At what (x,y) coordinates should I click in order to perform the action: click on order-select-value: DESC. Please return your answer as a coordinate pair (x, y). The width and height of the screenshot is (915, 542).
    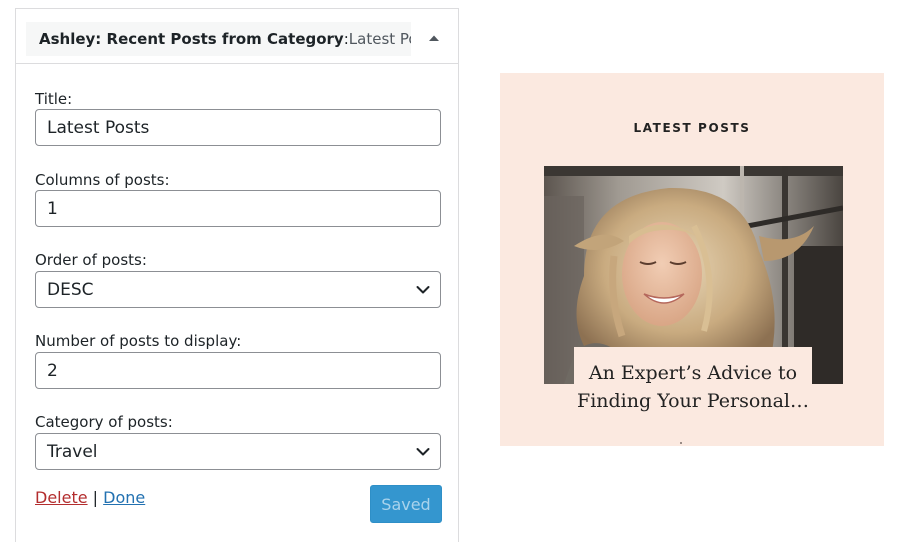
    Looking at the image, I should click on (70, 289).